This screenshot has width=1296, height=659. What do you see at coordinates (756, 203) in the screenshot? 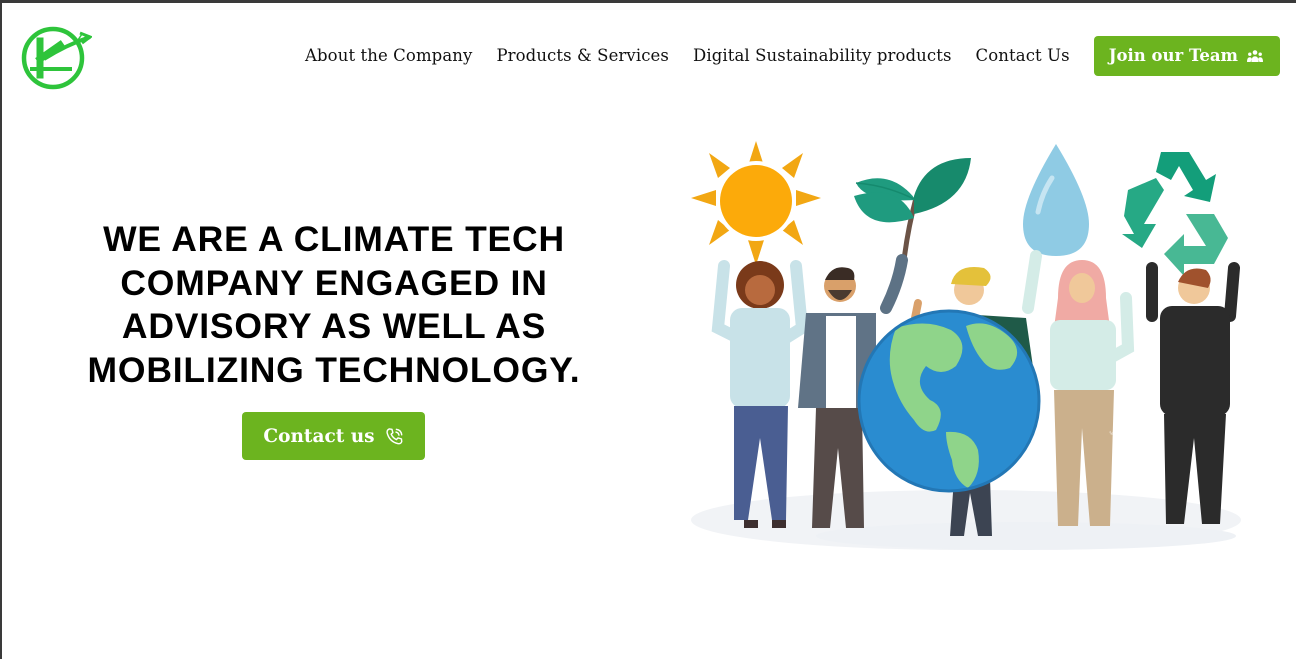
I see `sun-icon` at bounding box center [756, 203].